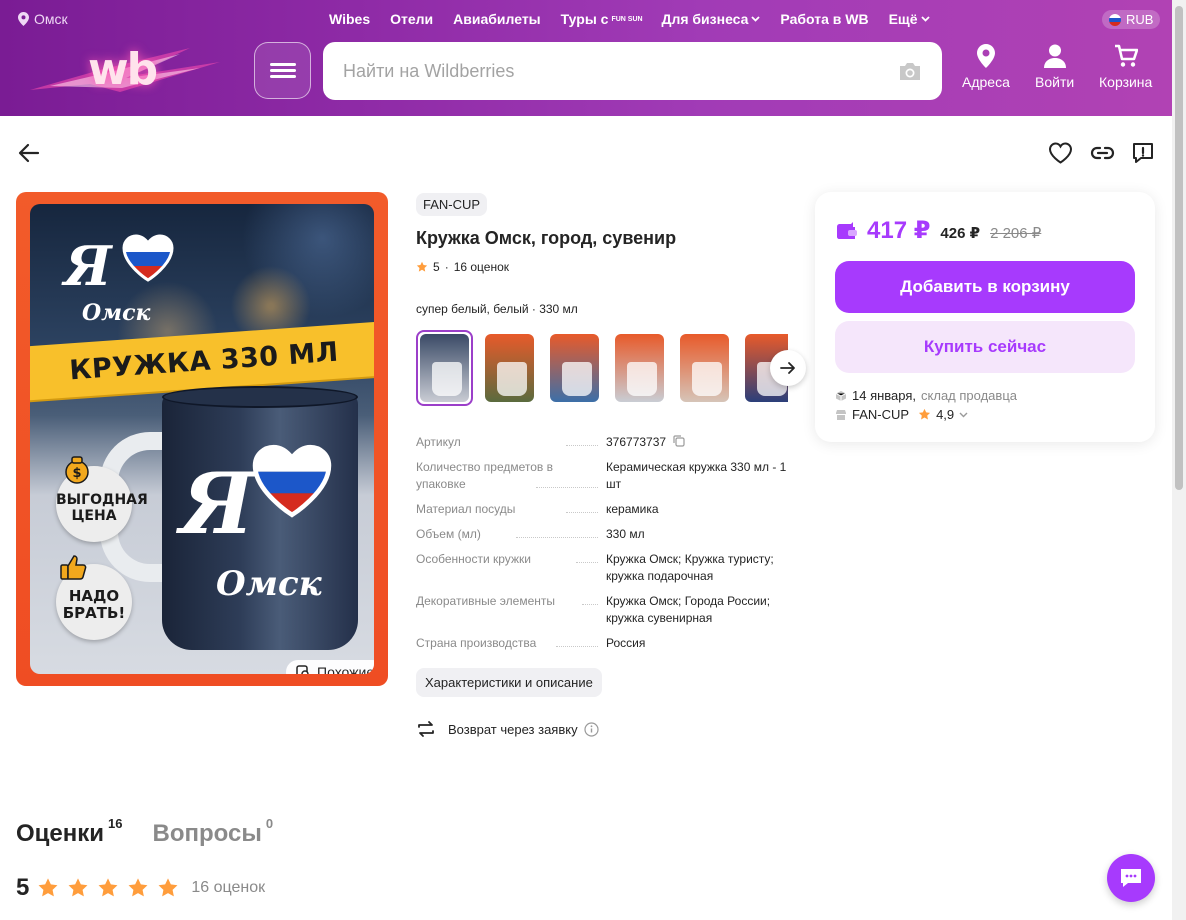 The image size is (1186, 920). What do you see at coordinates (627, 19) in the screenshot?
I see `funsun-logo: FUN SUN` at bounding box center [627, 19].